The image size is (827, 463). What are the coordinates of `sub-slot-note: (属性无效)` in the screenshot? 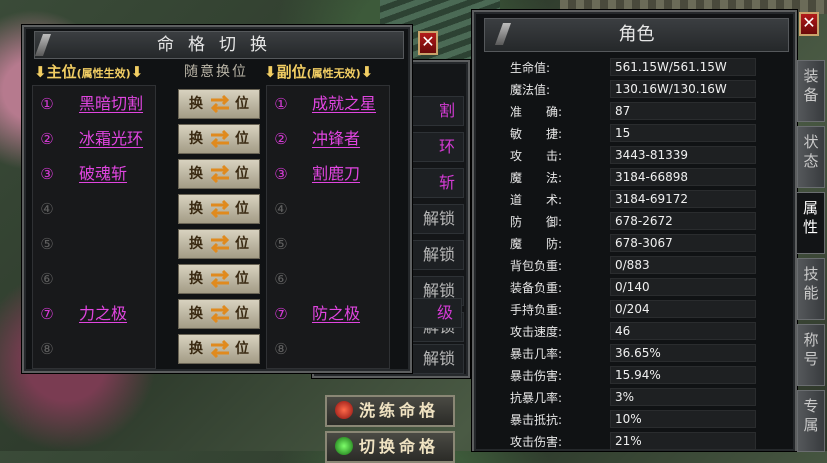 It's located at (333, 73).